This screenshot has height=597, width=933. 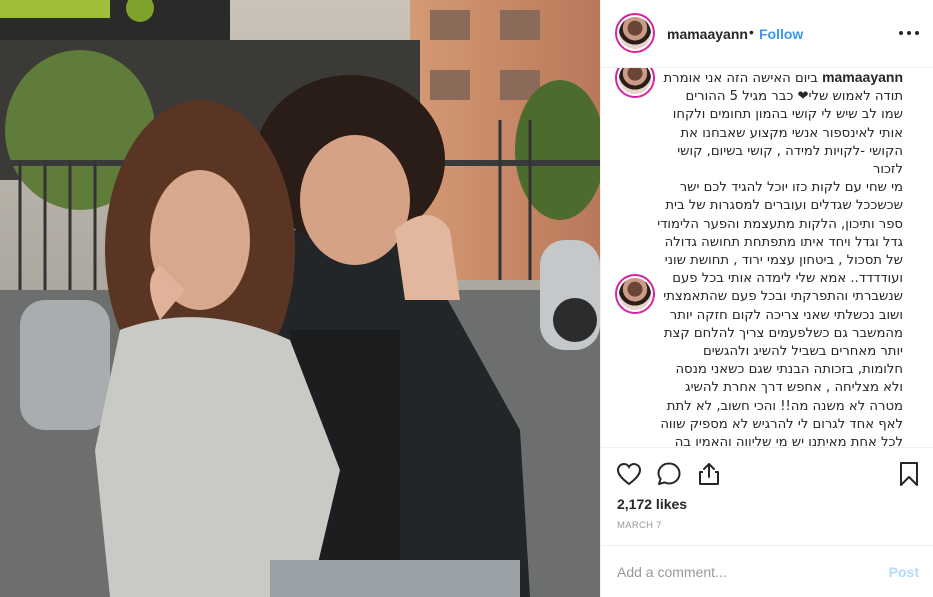 I want to click on caption-line: ספר ותיכון, הלקות מתעצמת והפער הלימודי, so click(x=780, y=224).